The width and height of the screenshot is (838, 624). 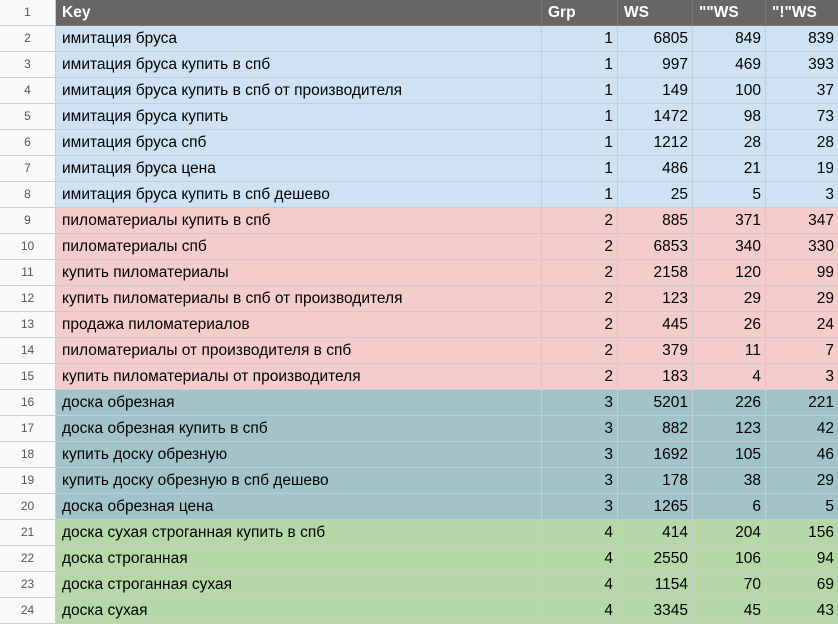 What do you see at coordinates (655, 455) in the screenshot?
I see `ws-cell: 1692` at bounding box center [655, 455].